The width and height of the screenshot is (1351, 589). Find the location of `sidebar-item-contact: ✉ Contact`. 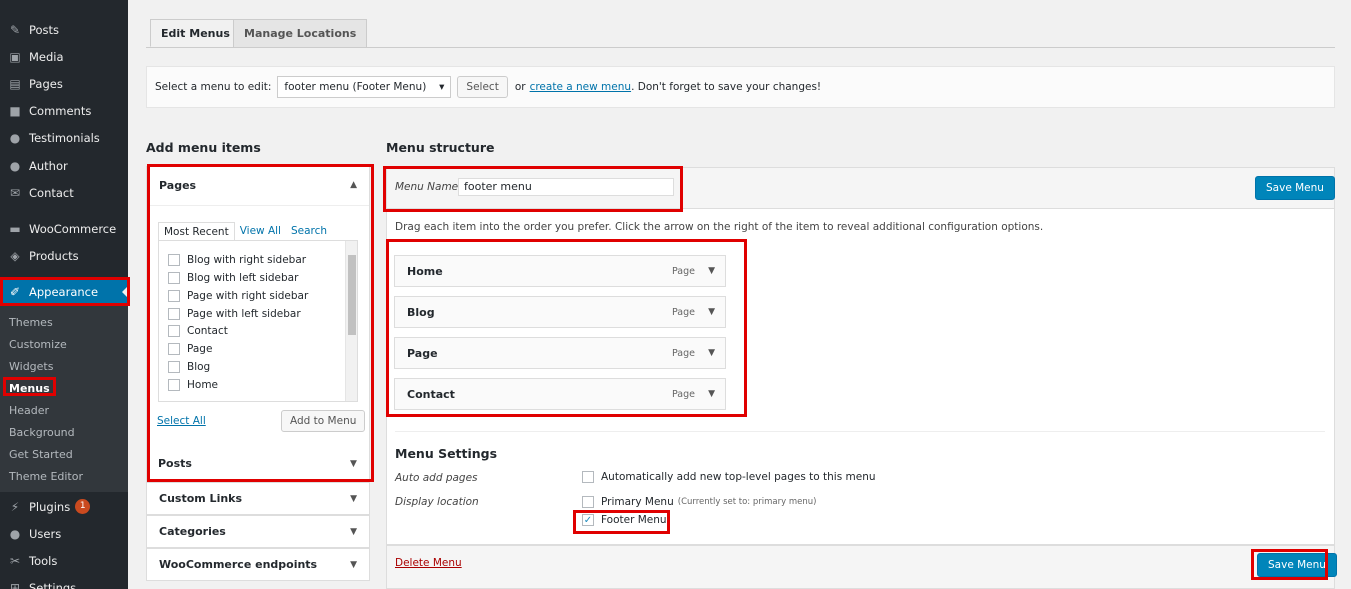

sidebar-item-contact: ✉ Contact is located at coordinates (64, 192).